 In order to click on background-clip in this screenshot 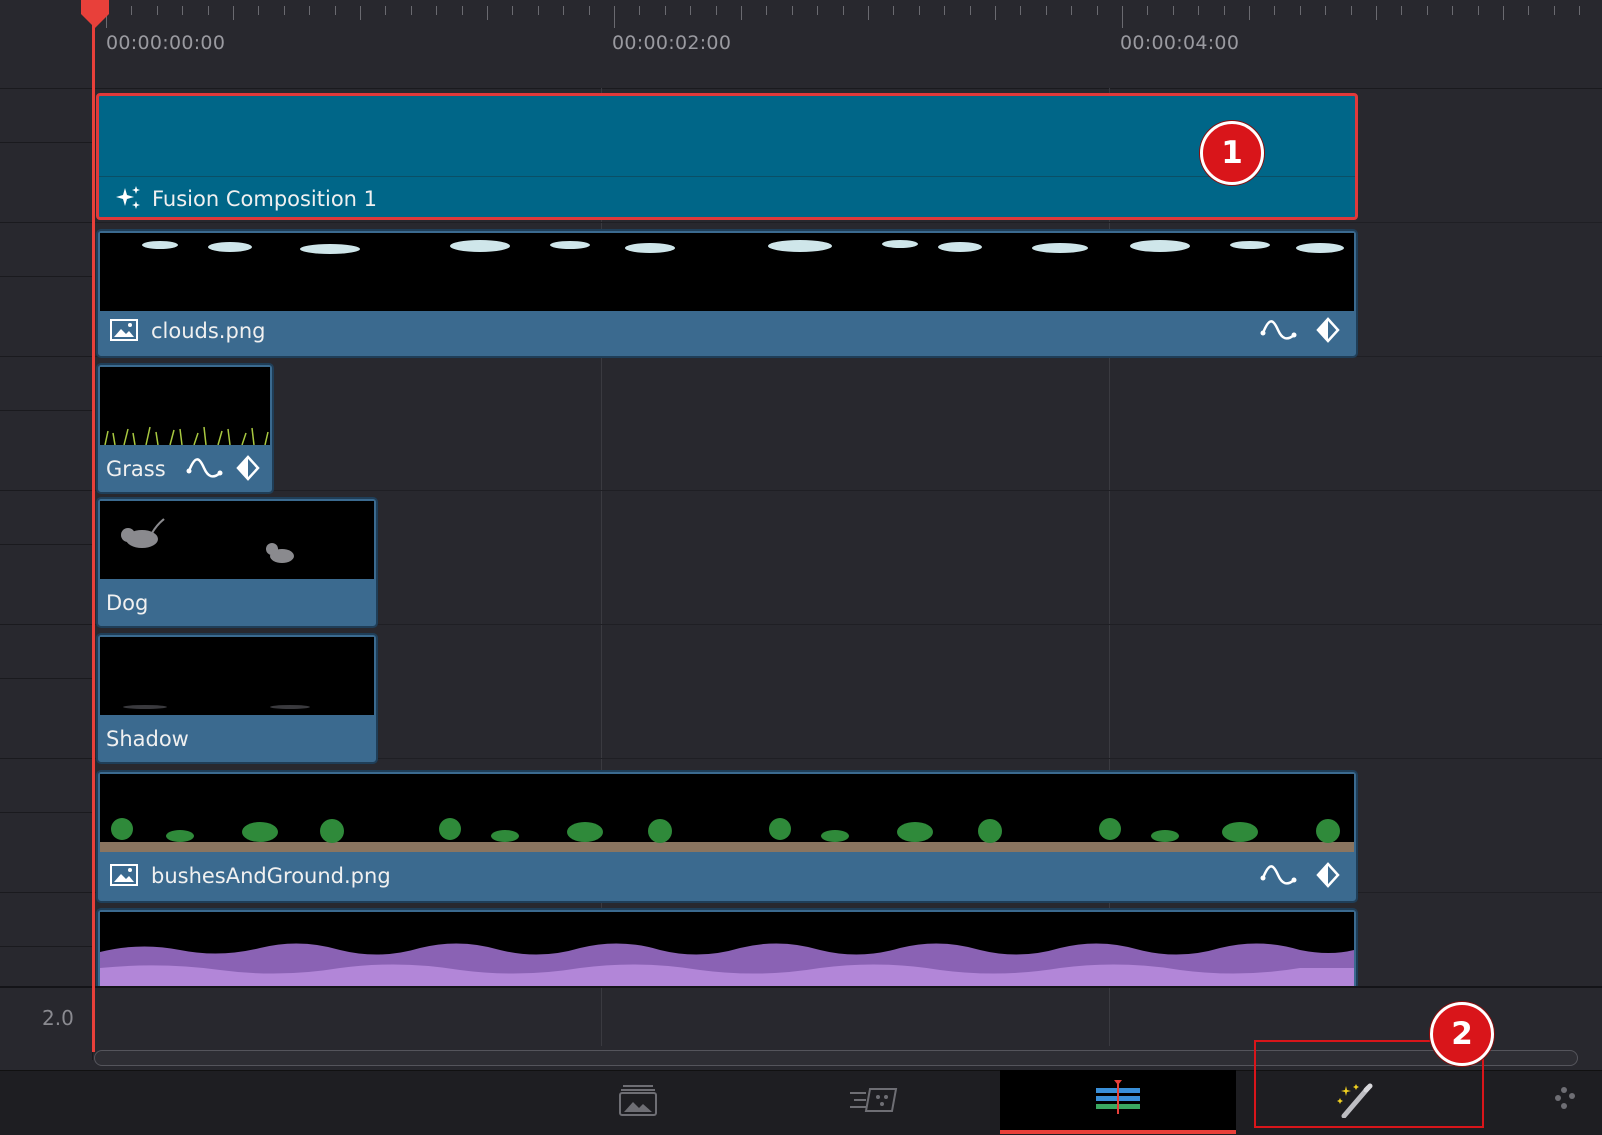, I will do `click(727, 947)`.